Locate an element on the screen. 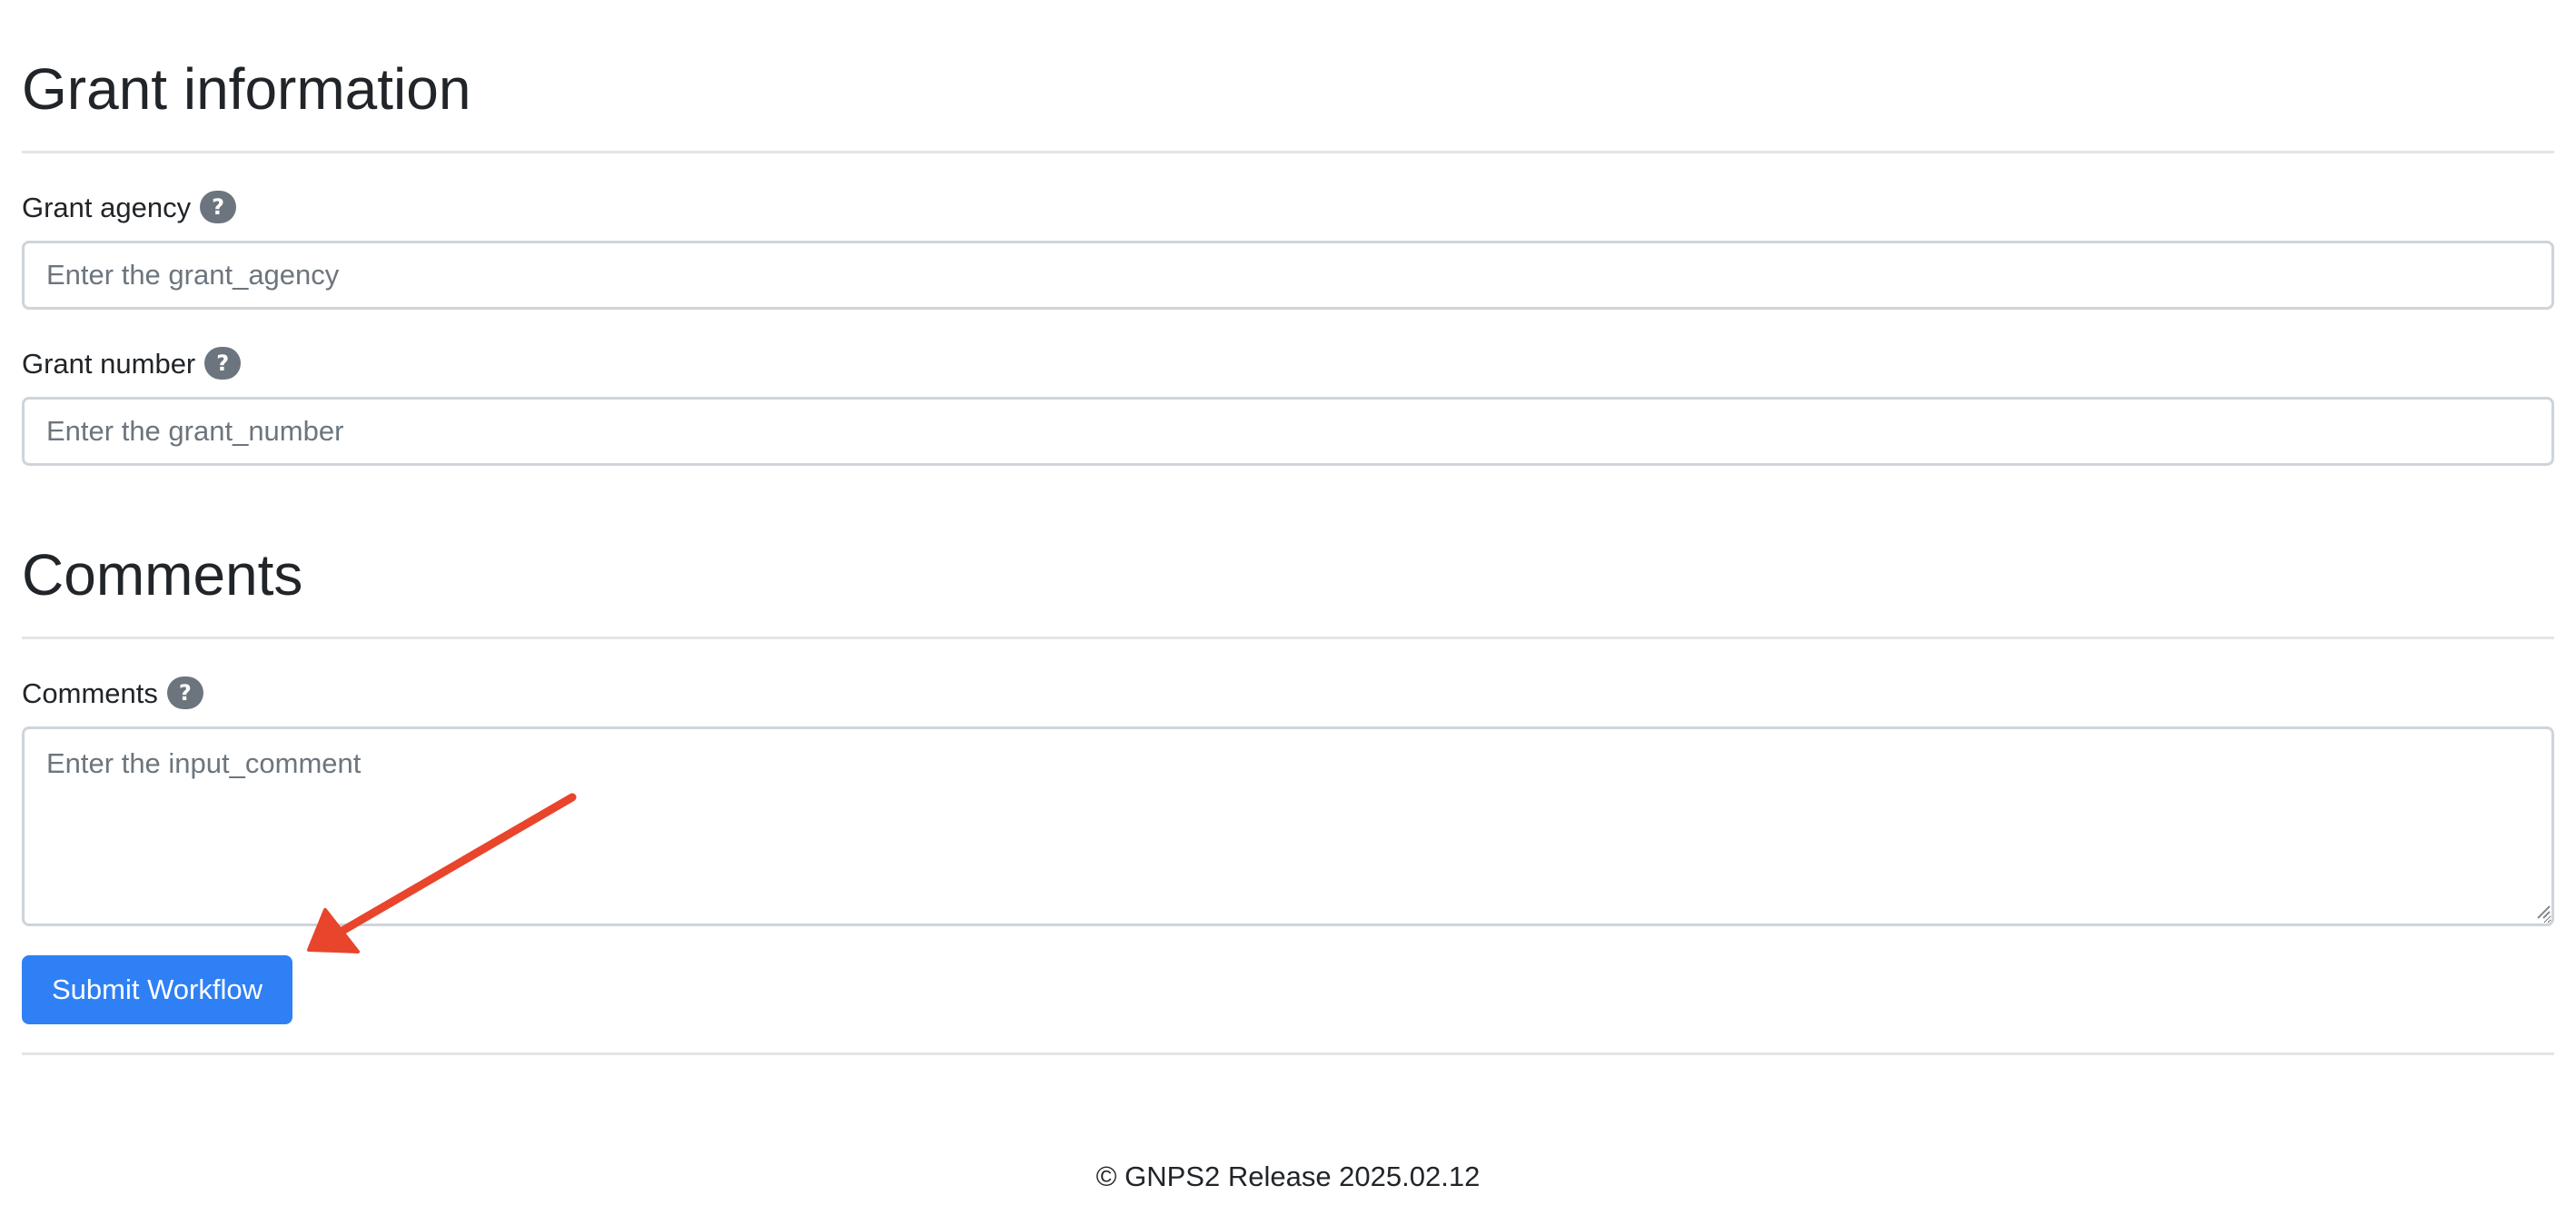 This screenshot has height=1215, width=2576. grant-agency-label-row: Grant agency ? is located at coordinates (129, 207).